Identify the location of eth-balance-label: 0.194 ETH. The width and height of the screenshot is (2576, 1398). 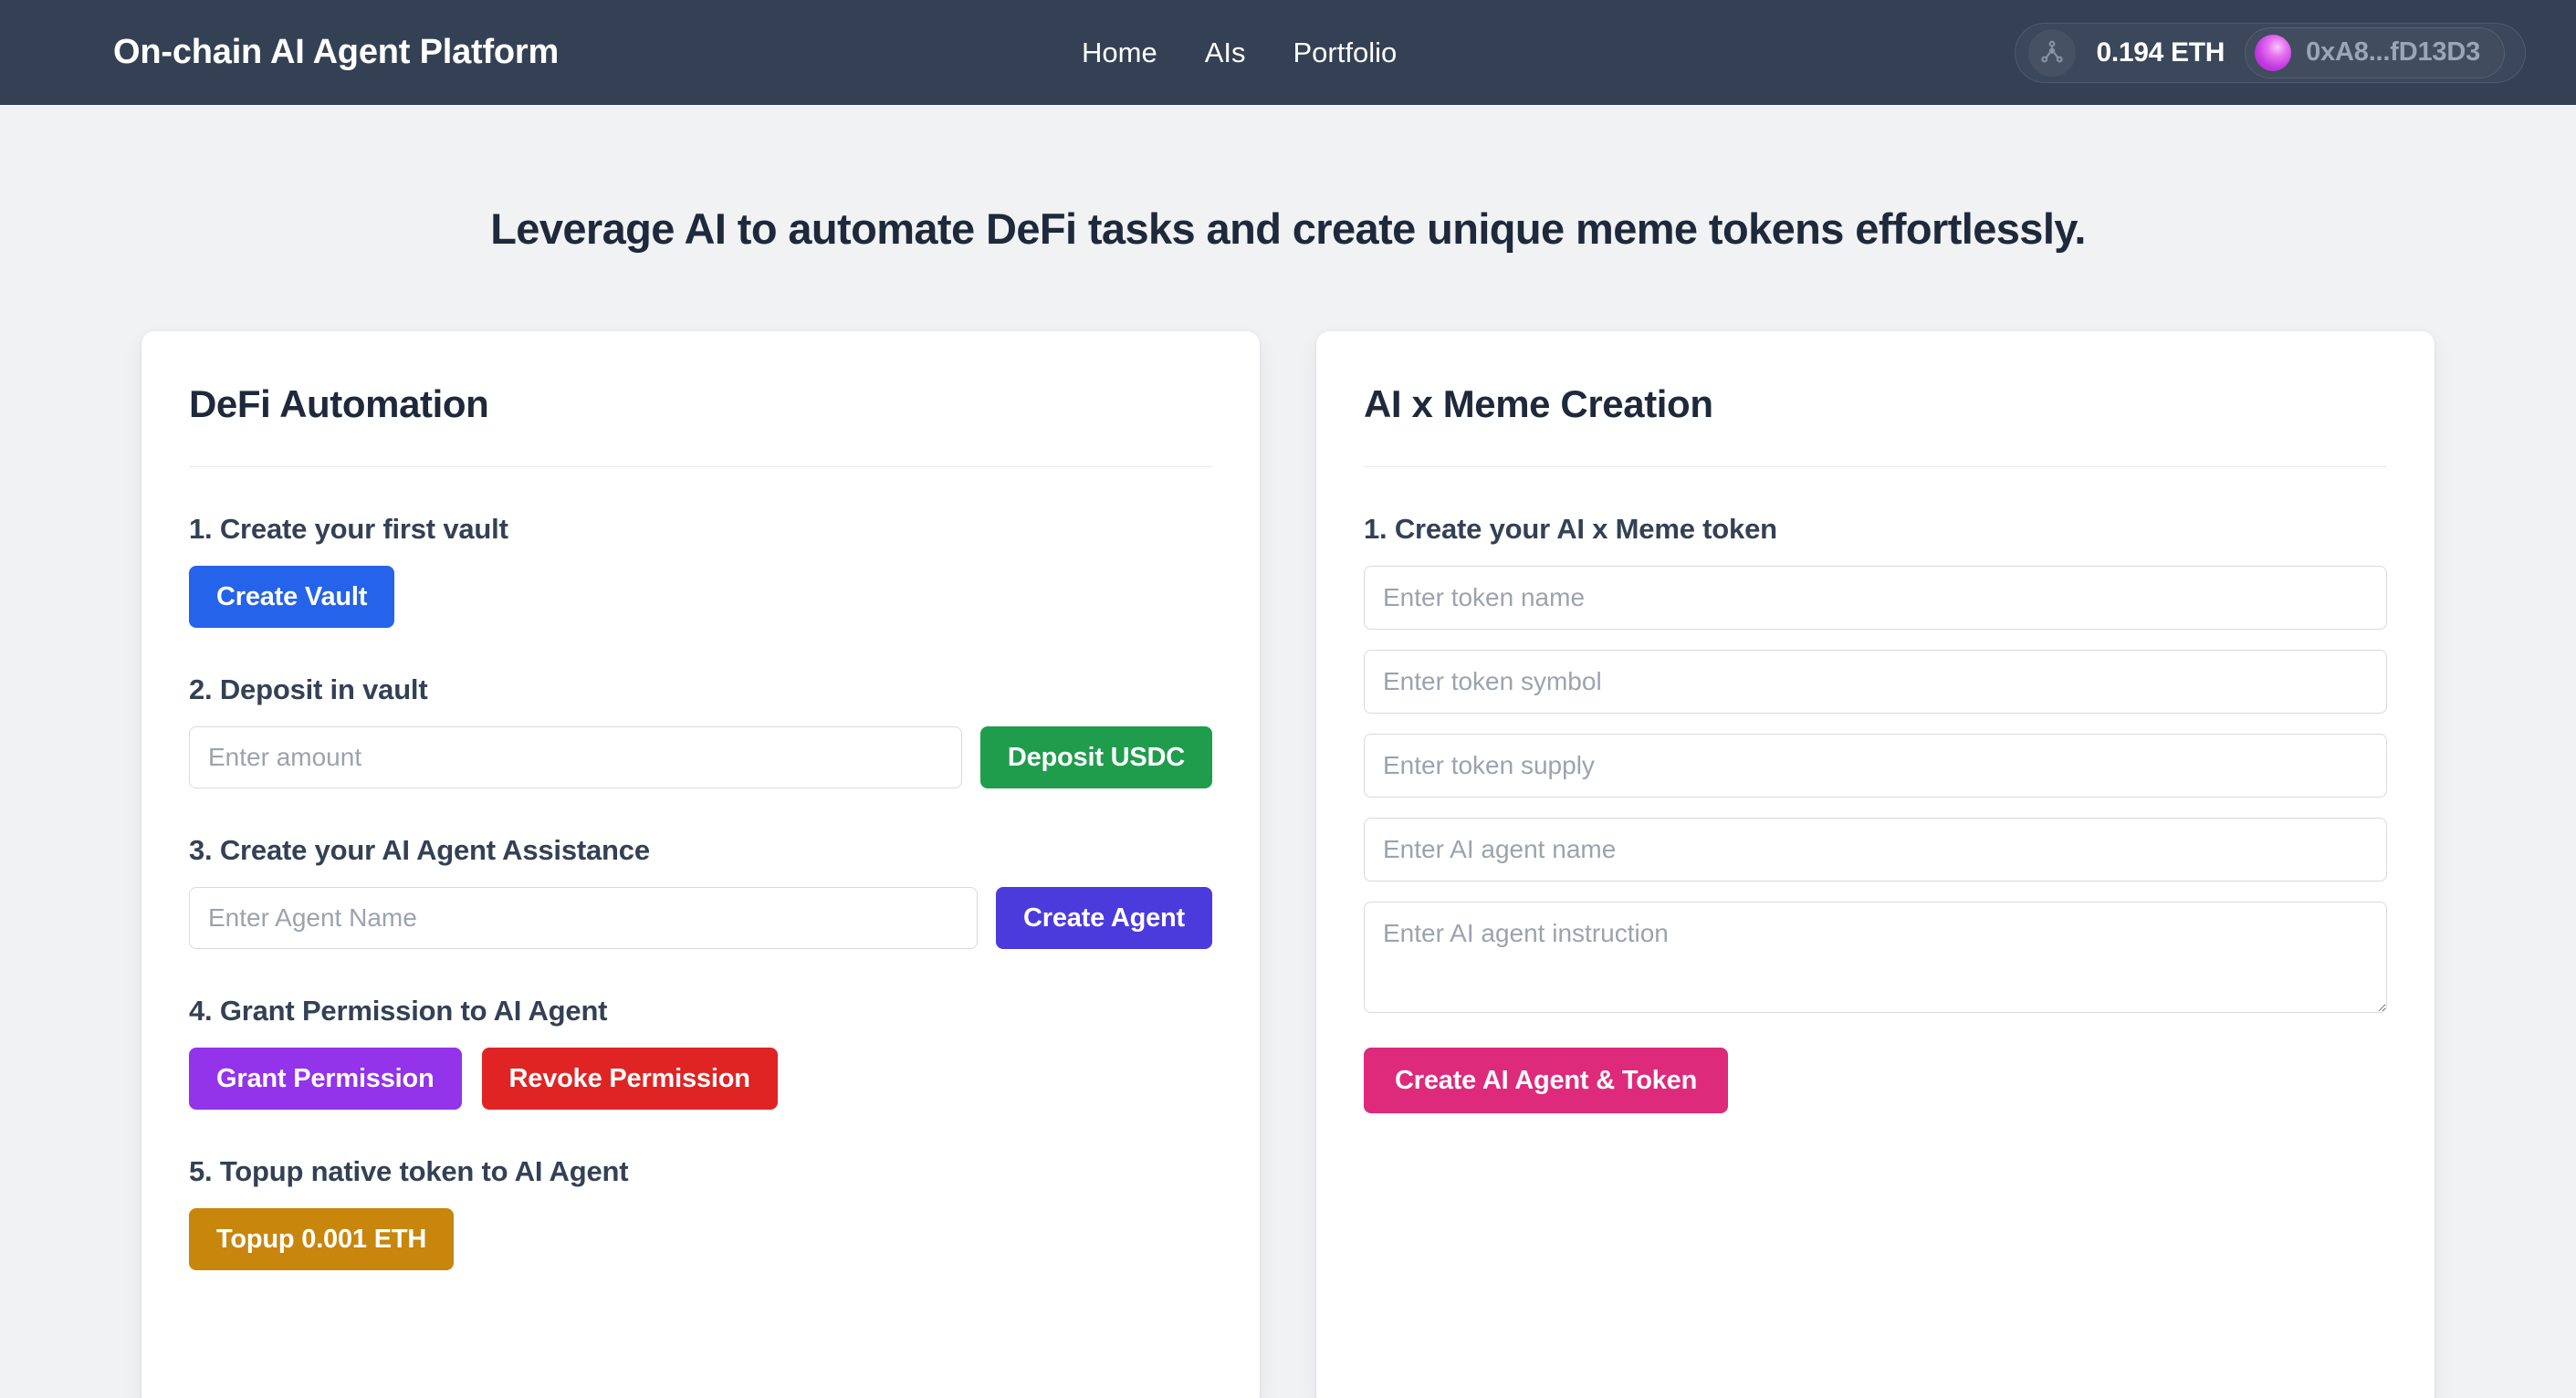
(2160, 52).